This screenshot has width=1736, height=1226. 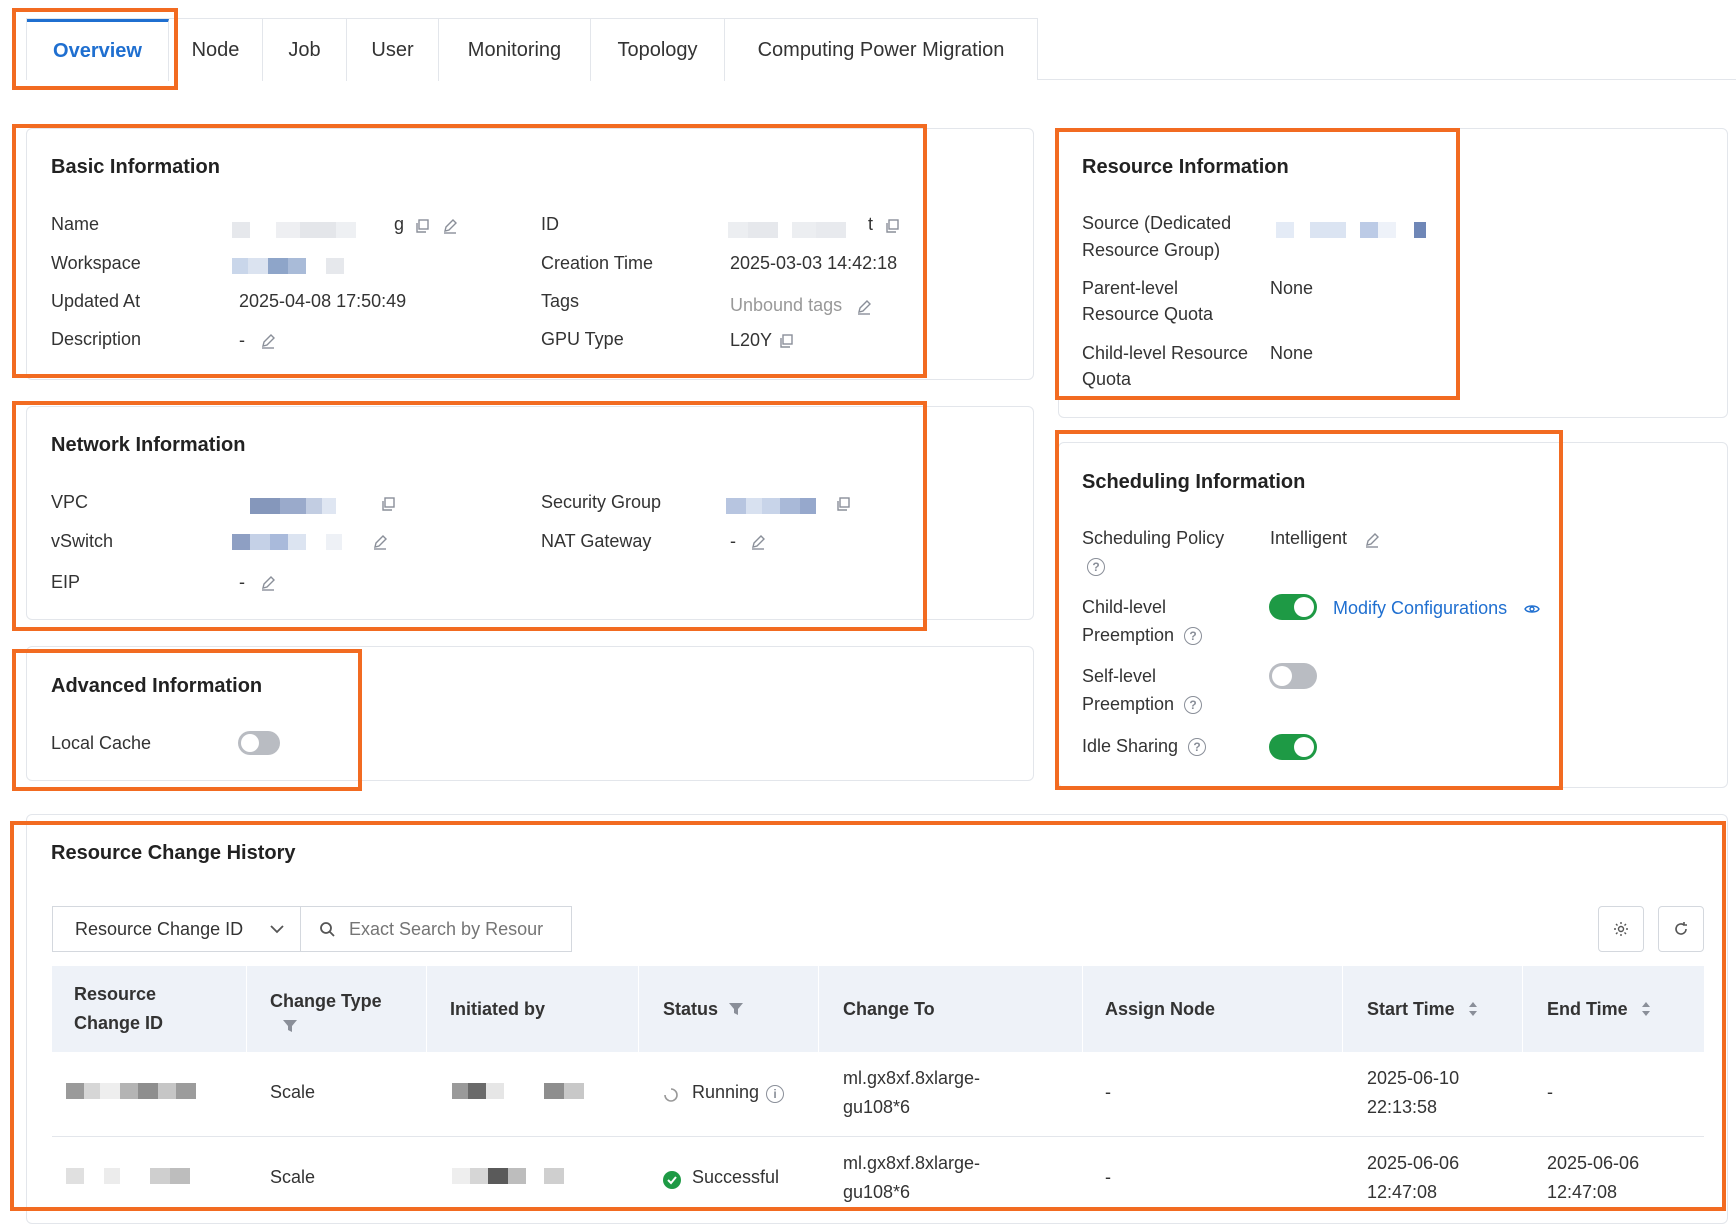 I want to click on local-cache-toggle, so click(x=259, y=743).